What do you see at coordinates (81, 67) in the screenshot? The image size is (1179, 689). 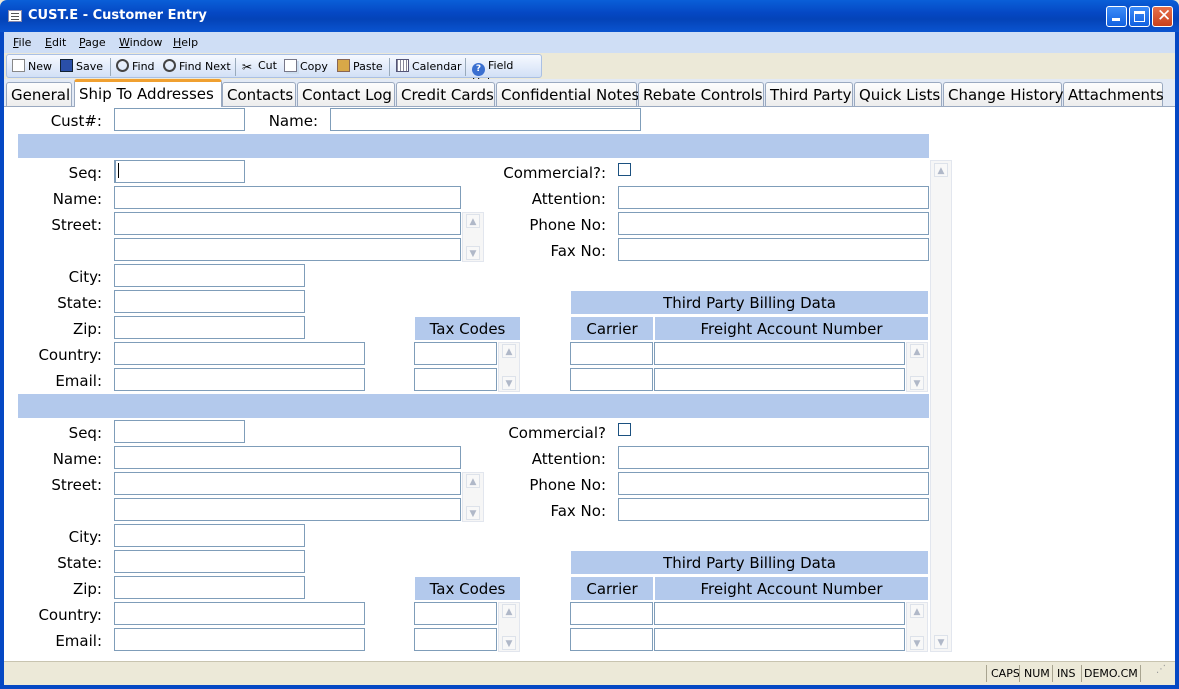 I see `save-button: Save` at bounding box center [81, 67].